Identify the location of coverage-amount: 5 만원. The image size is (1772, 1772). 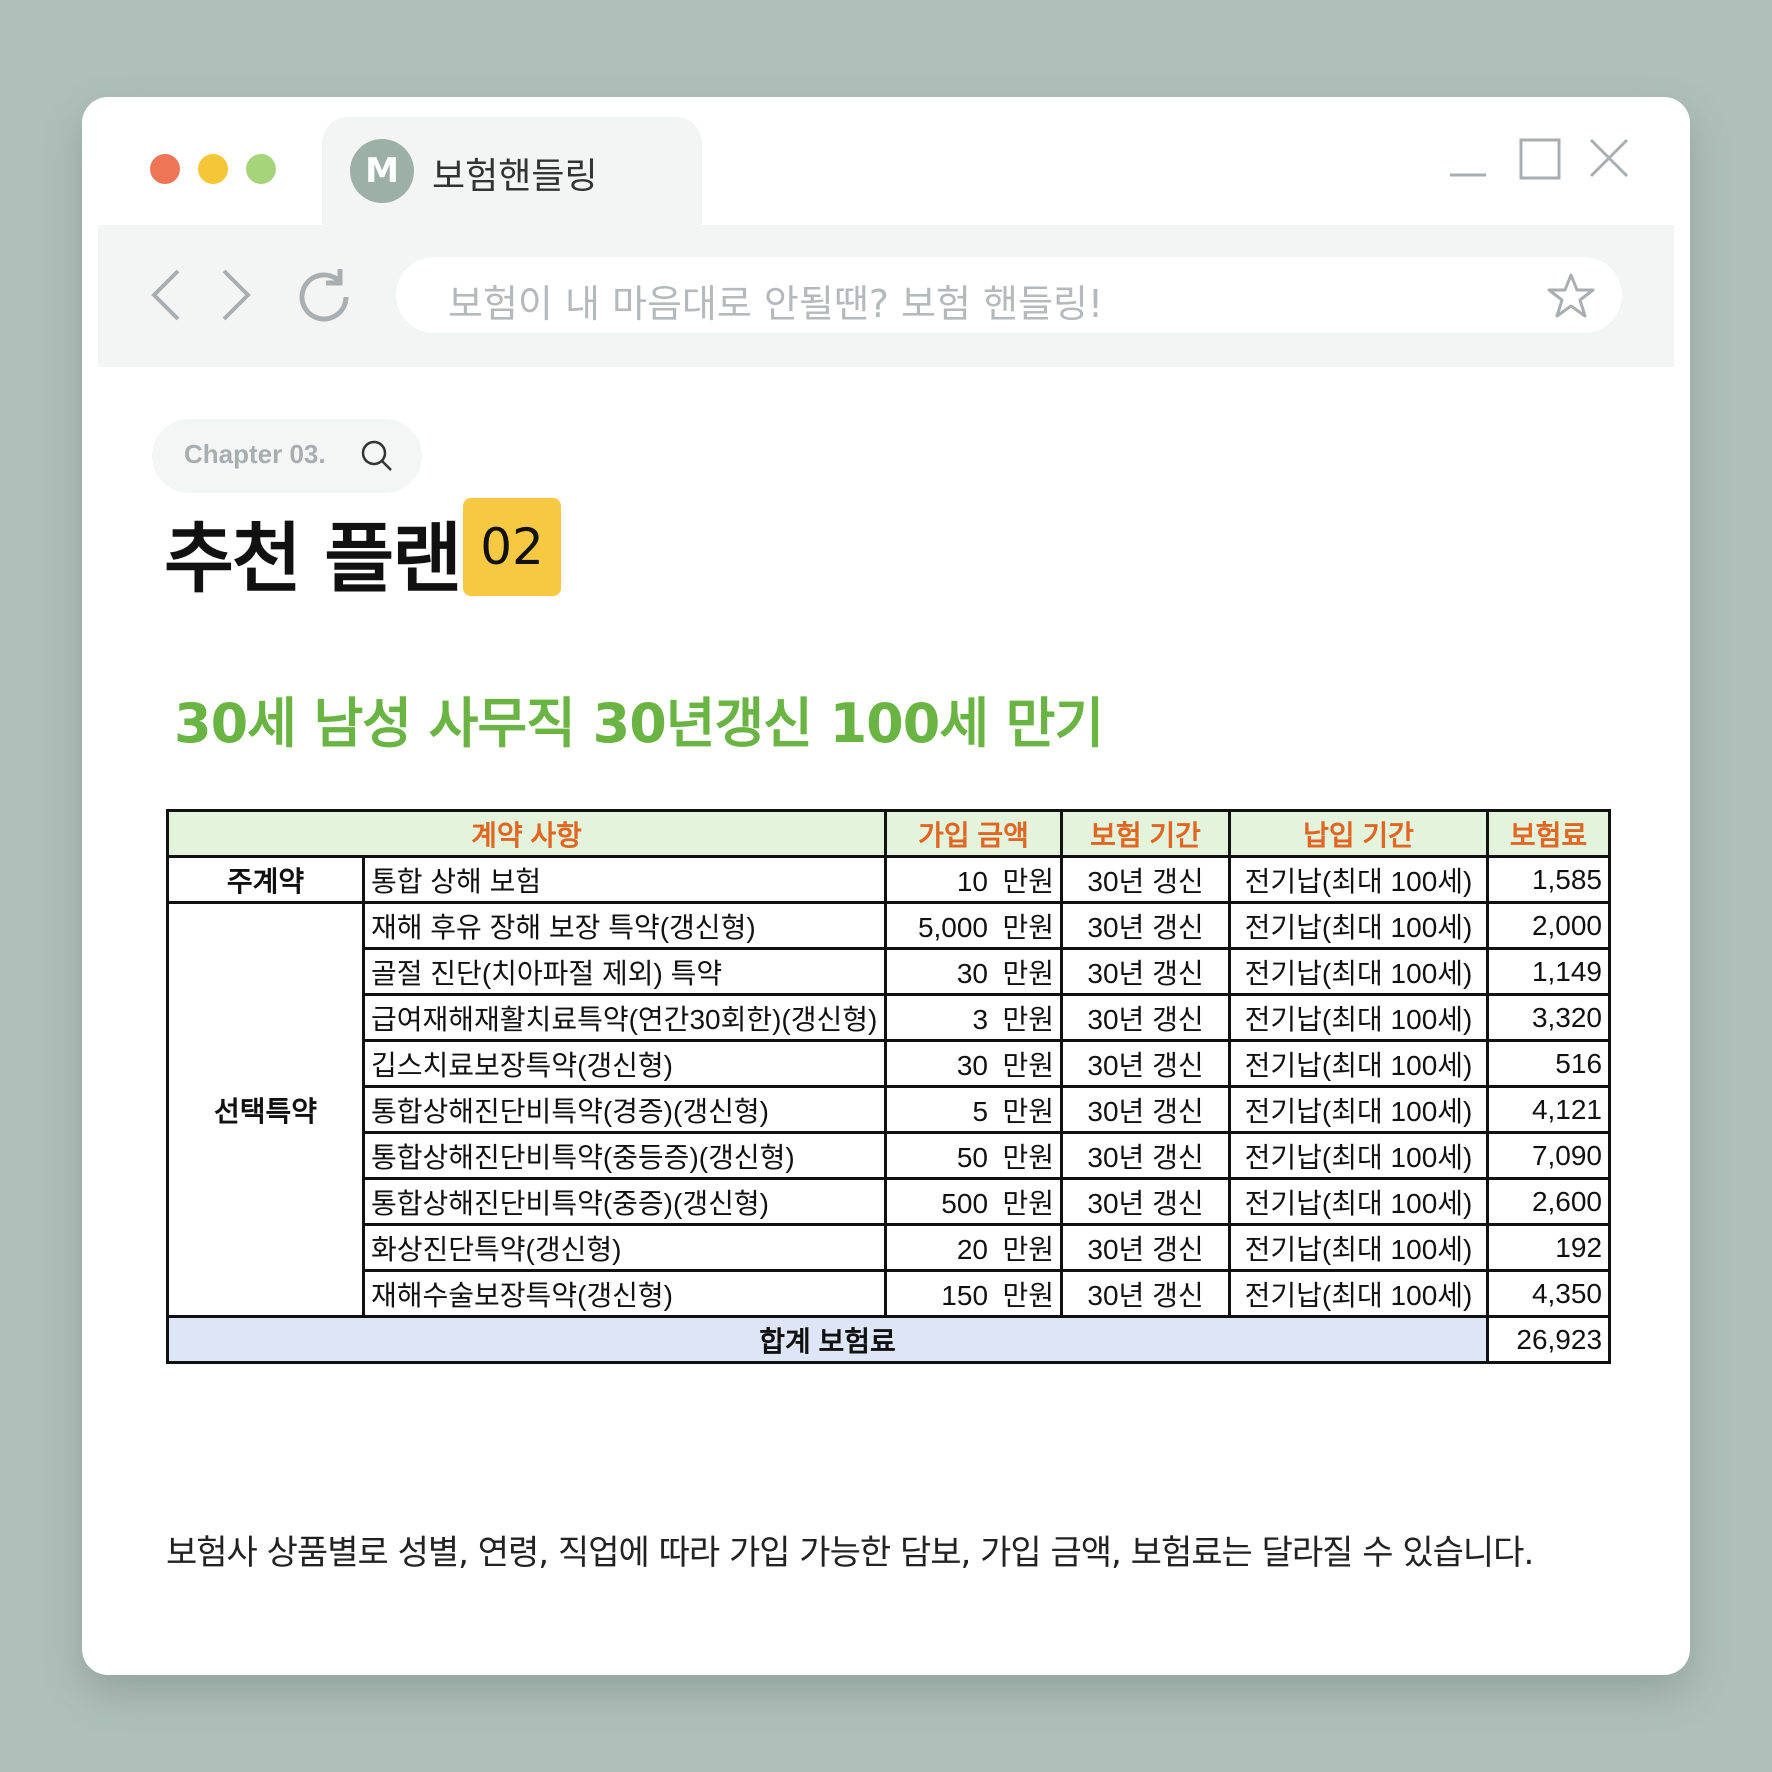
(974, 1109).